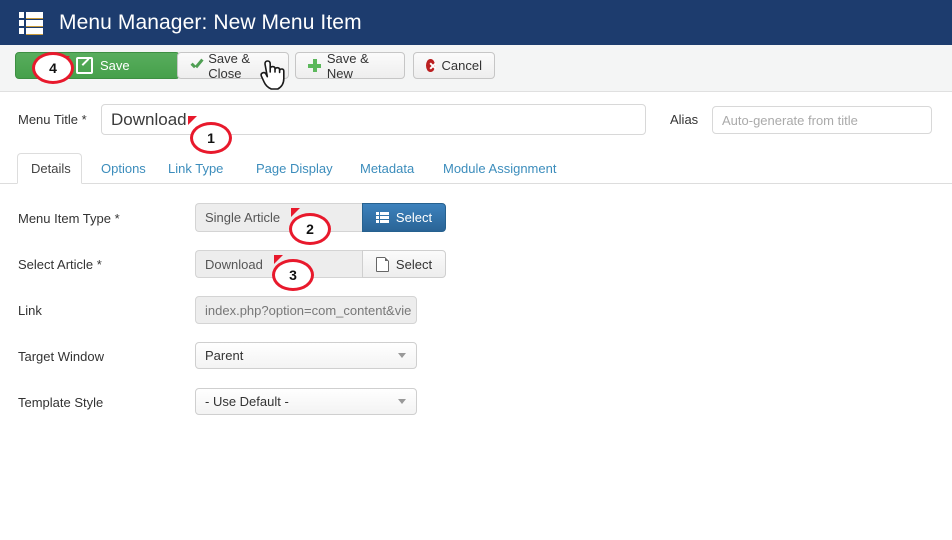 This screenshot has height=540, width=952. I want to click on select-article-select-button: Select, so click(404, 264).